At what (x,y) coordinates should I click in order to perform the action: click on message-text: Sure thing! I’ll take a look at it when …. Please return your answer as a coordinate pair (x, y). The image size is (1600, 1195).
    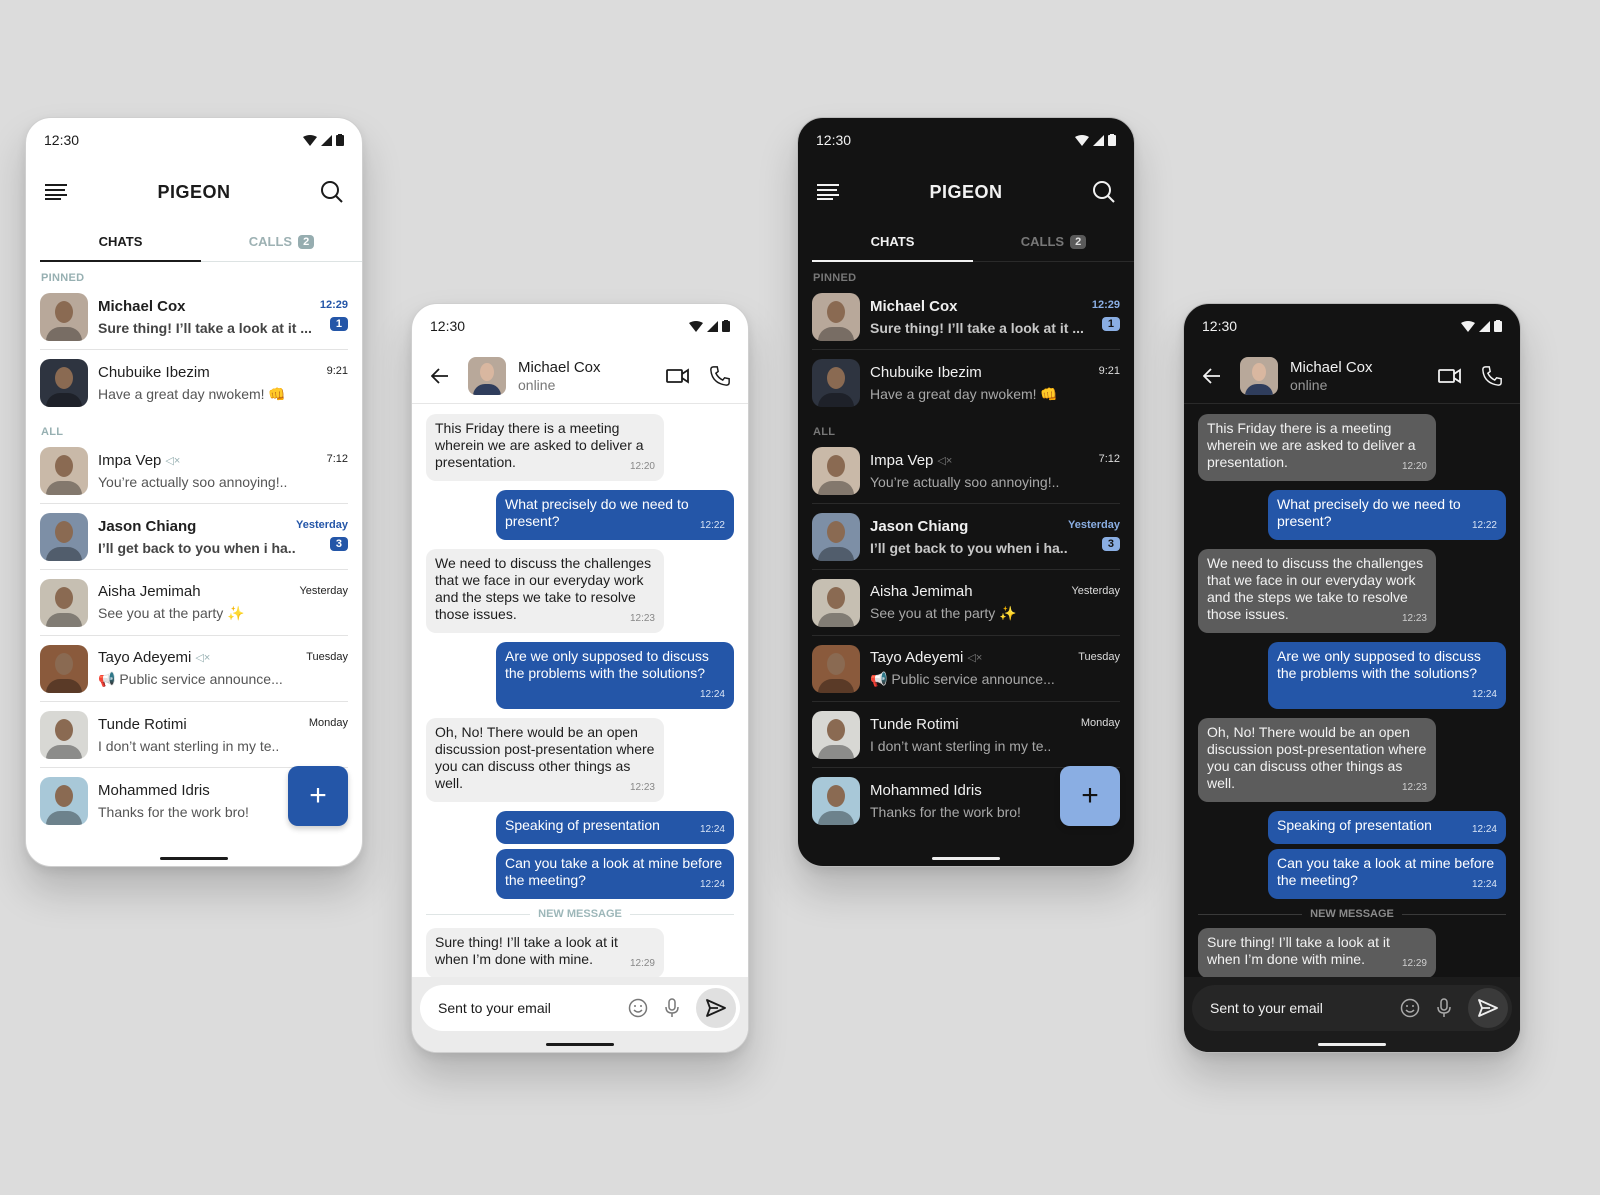
    Looking at the image, I should click on (1298, 950).